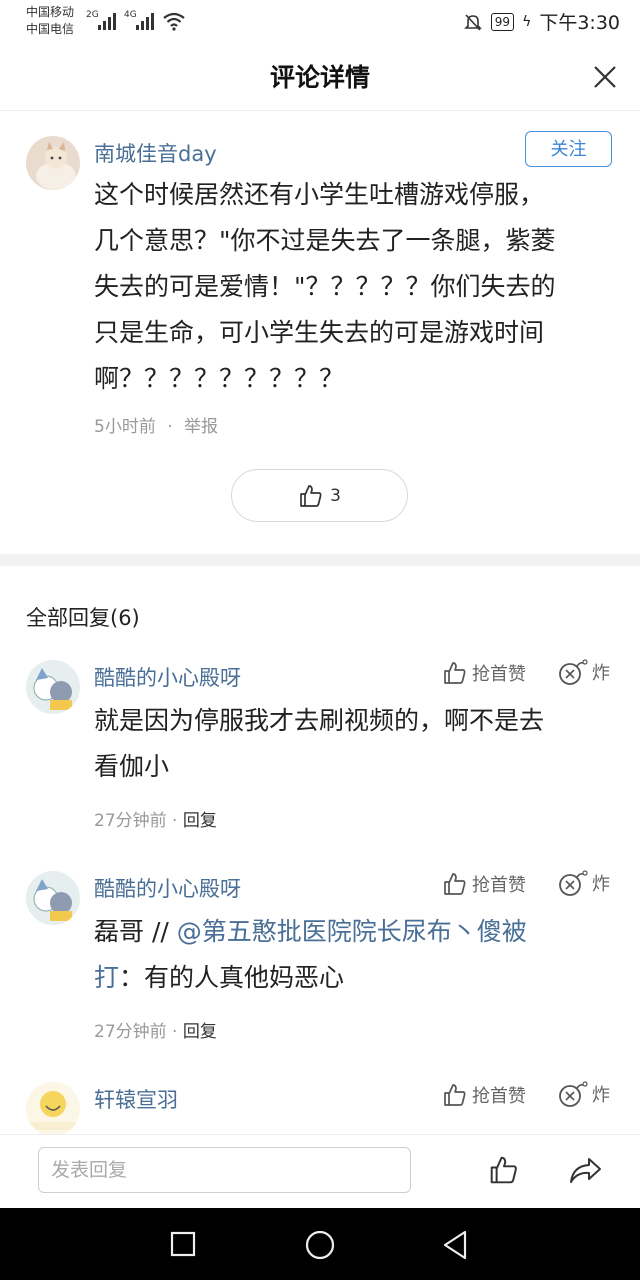  What do you see at coordinates (605, 77) in the screenshot?
I see `close-icon` at bounding box center [605, 77].